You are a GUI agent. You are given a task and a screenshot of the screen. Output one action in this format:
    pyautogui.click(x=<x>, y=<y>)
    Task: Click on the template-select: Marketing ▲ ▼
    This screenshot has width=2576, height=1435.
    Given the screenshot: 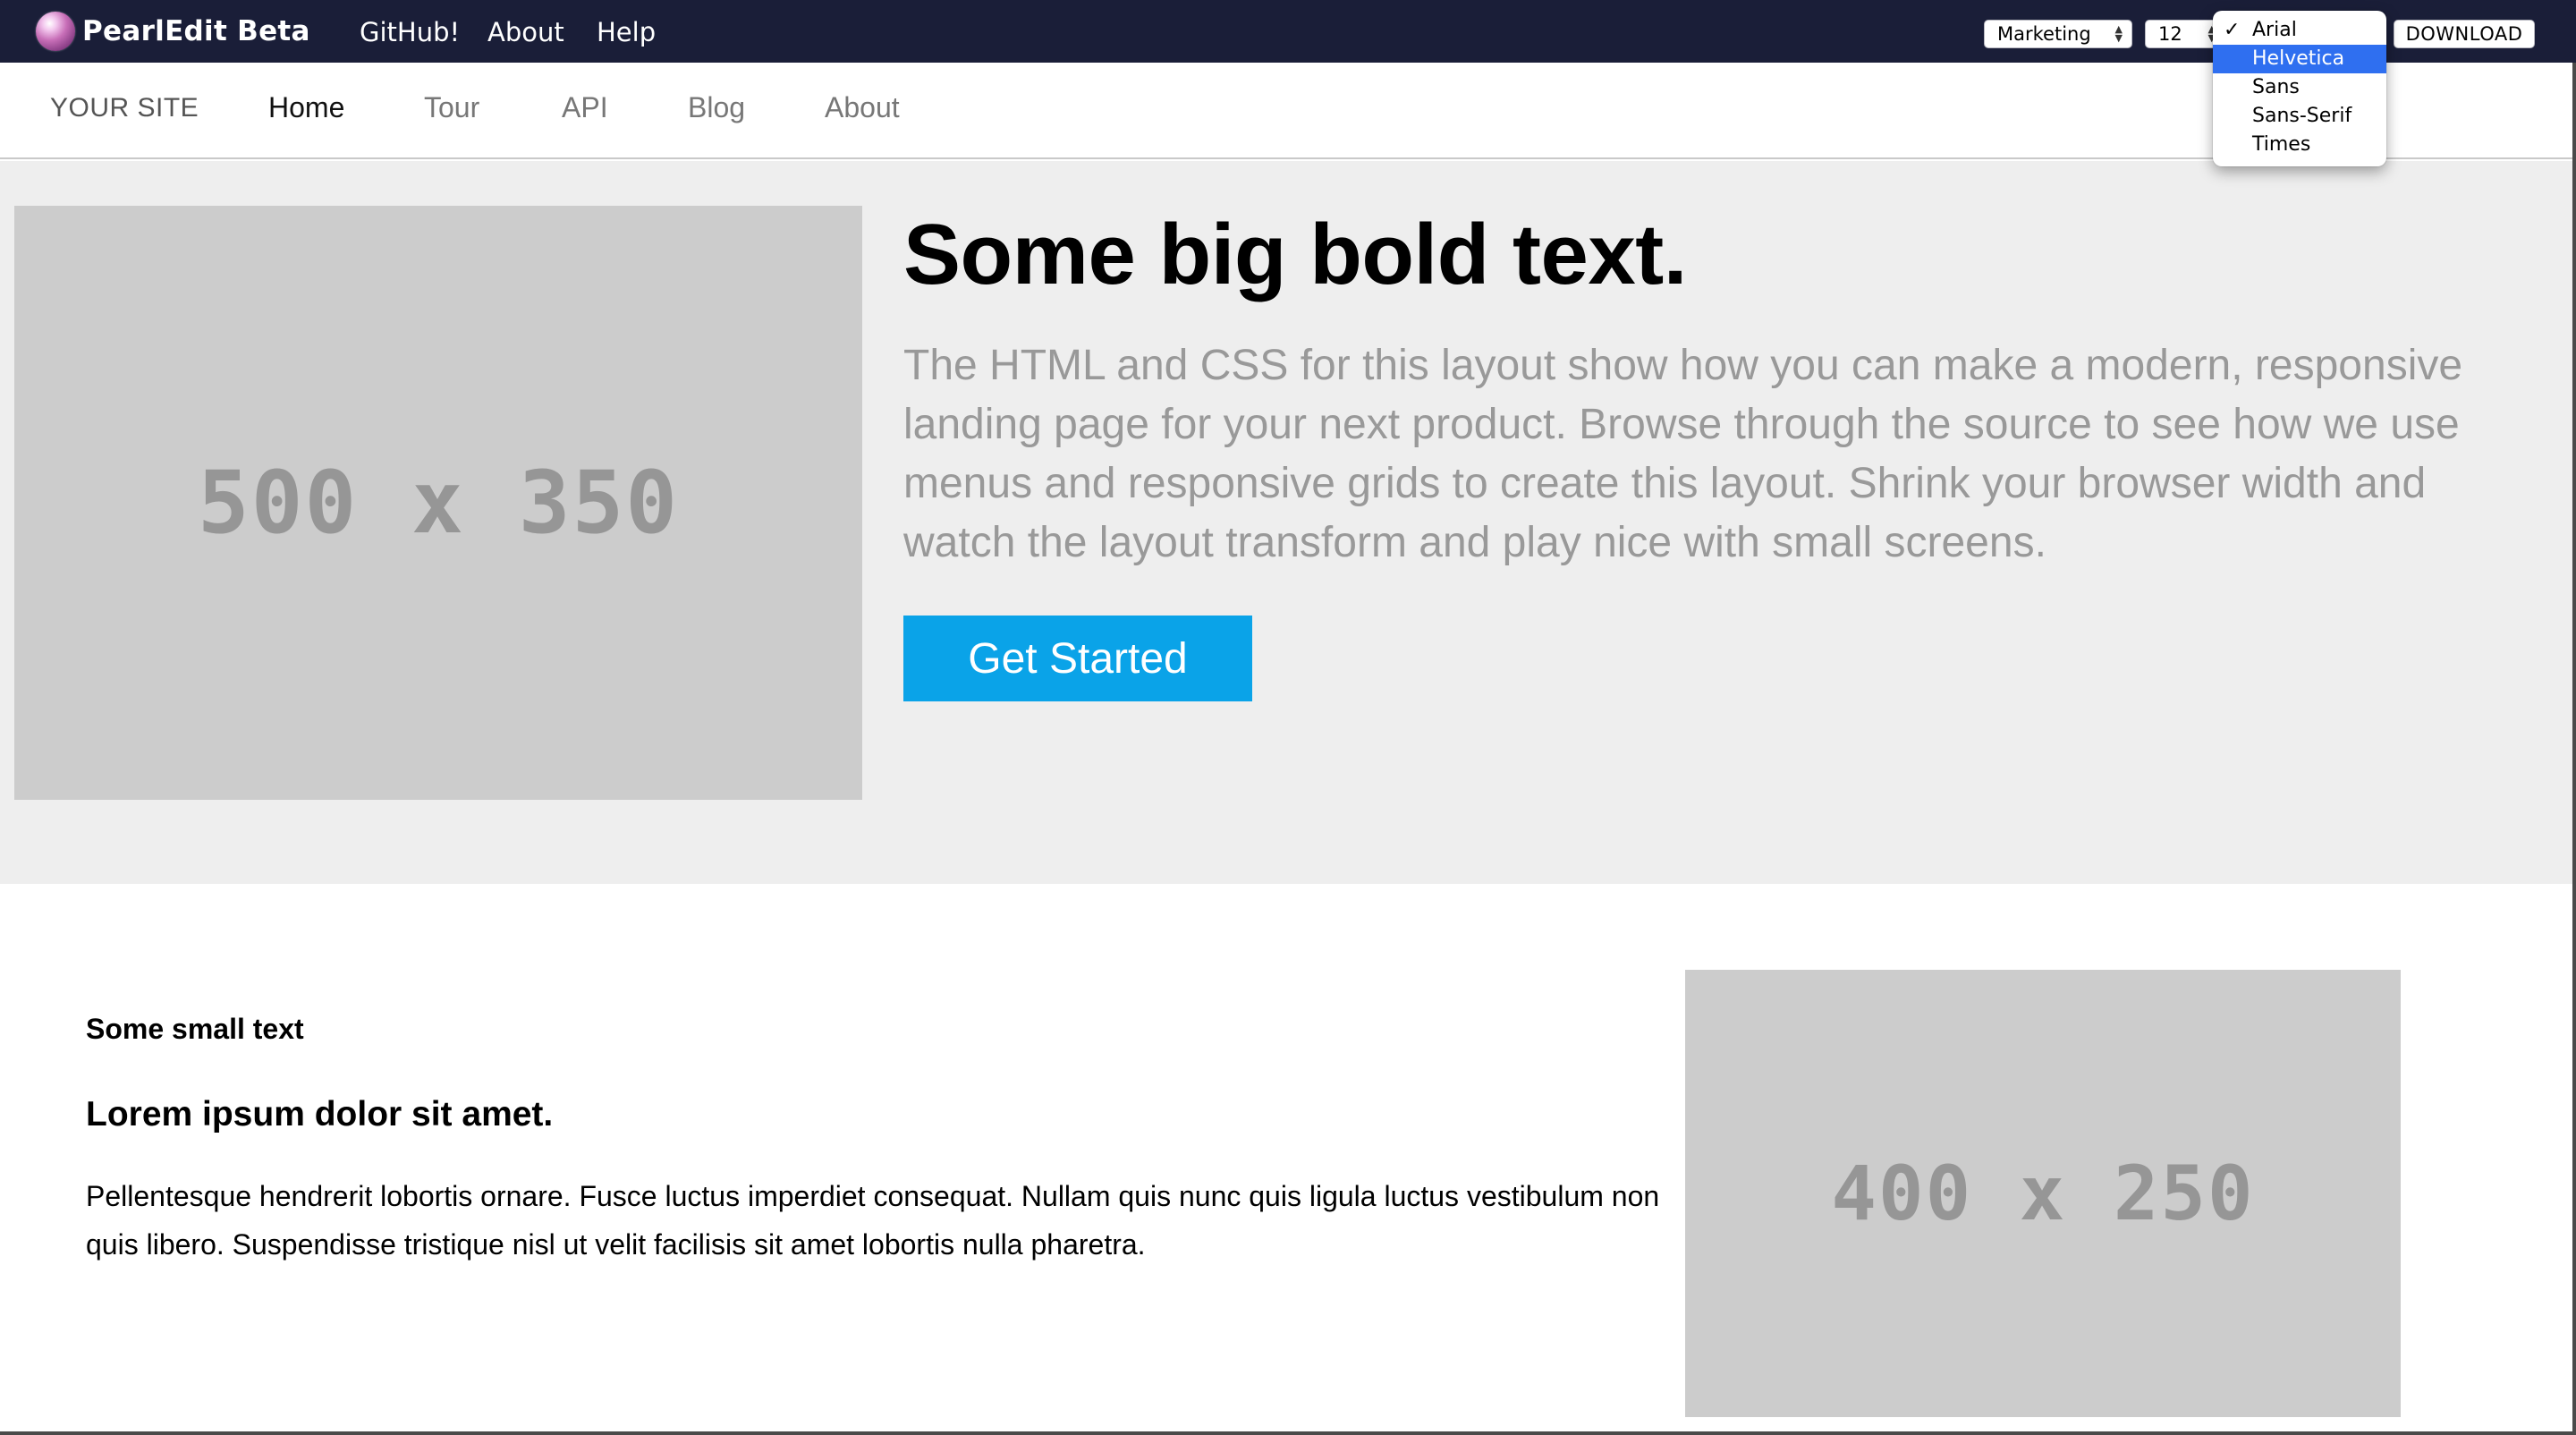 What is the action you would take?
    pyautogui.click(x=2058, y=34)
    